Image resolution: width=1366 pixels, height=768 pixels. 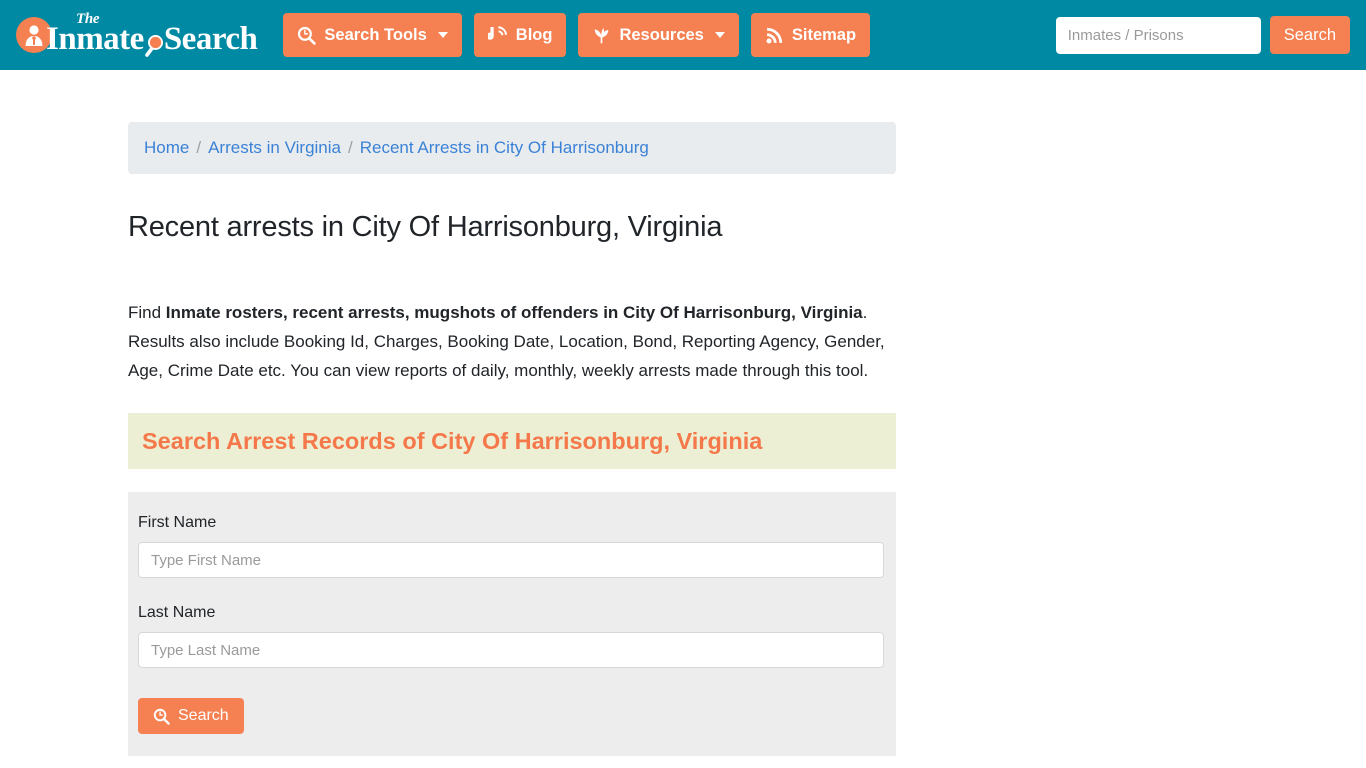 I want to click on last-name-field-group: Last Name, so click(x=512, y=636).